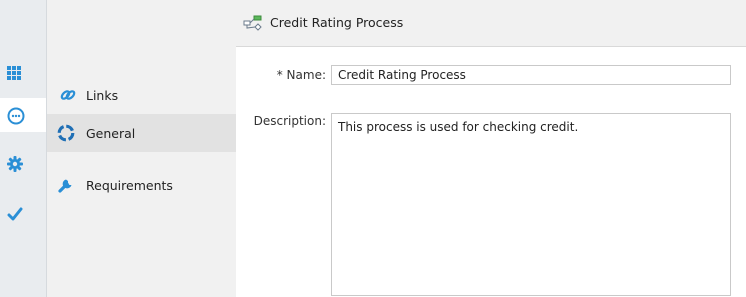 The height and width of the screenshot is (297, 746). What do you see at coordinates (15, 164) in the screenshot?
I see `gear-icon` at bounding box center [15, 164].